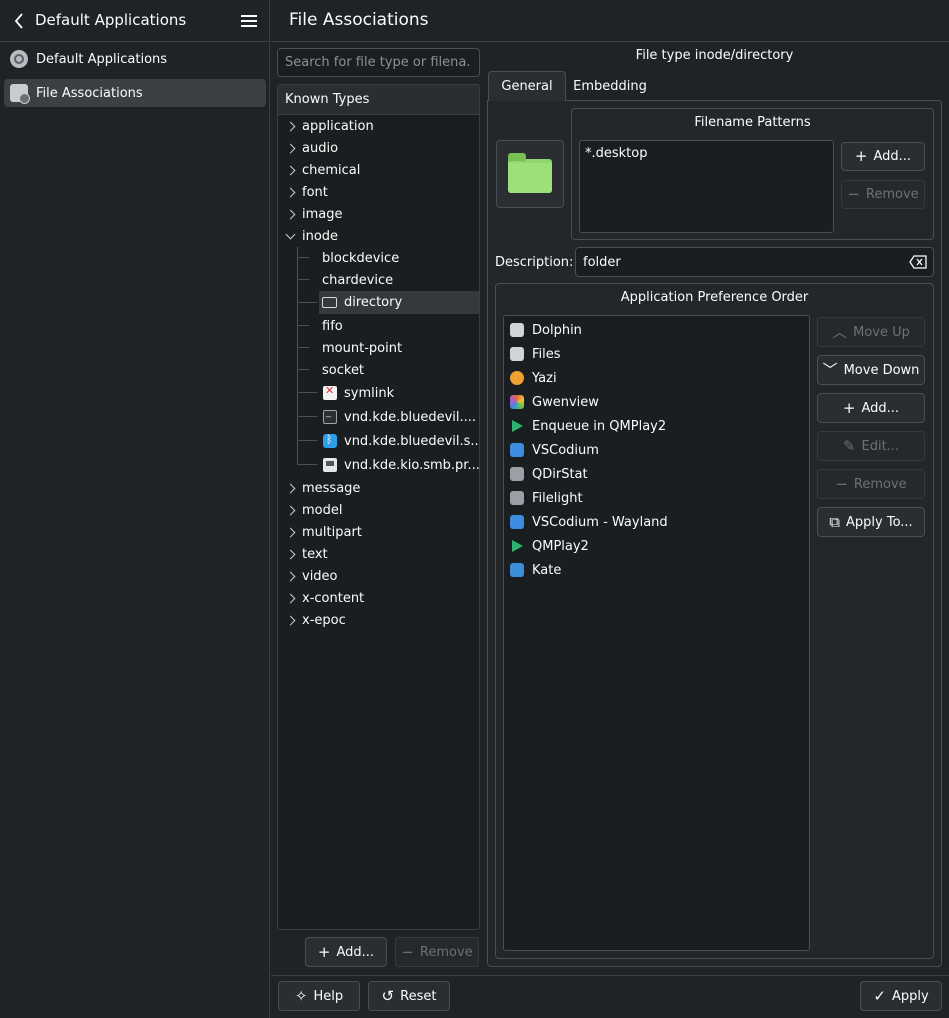 The width and height of the screenshot is (949, 1018). Describe the element at coordinates (135, 59) in the screenshot. I see `sidebar-item-default-applications: Default Applications` at that location.